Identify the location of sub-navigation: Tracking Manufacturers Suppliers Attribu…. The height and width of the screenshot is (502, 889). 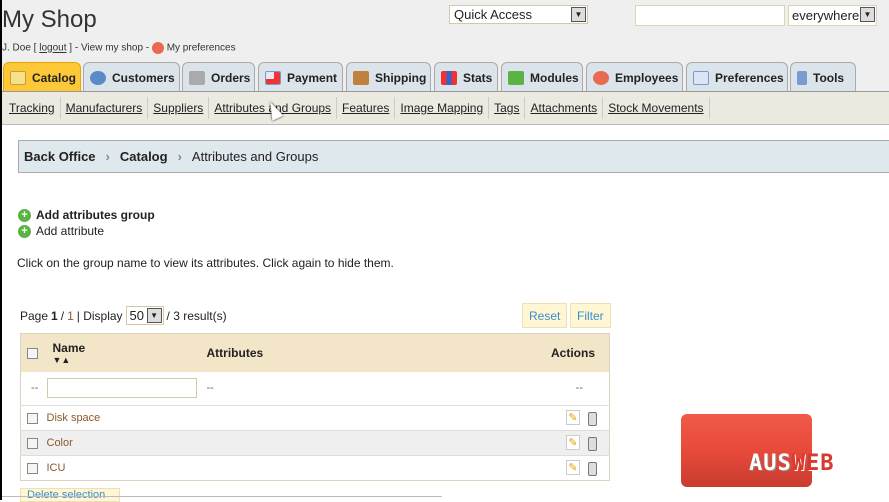
(445, 108).